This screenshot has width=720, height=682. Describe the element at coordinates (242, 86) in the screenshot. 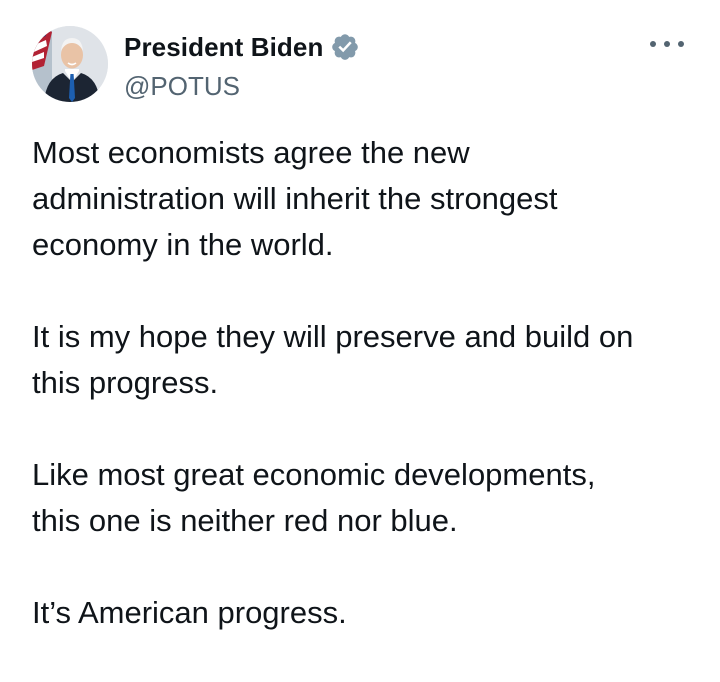

I see `author-handle: @POTUS` at that location.